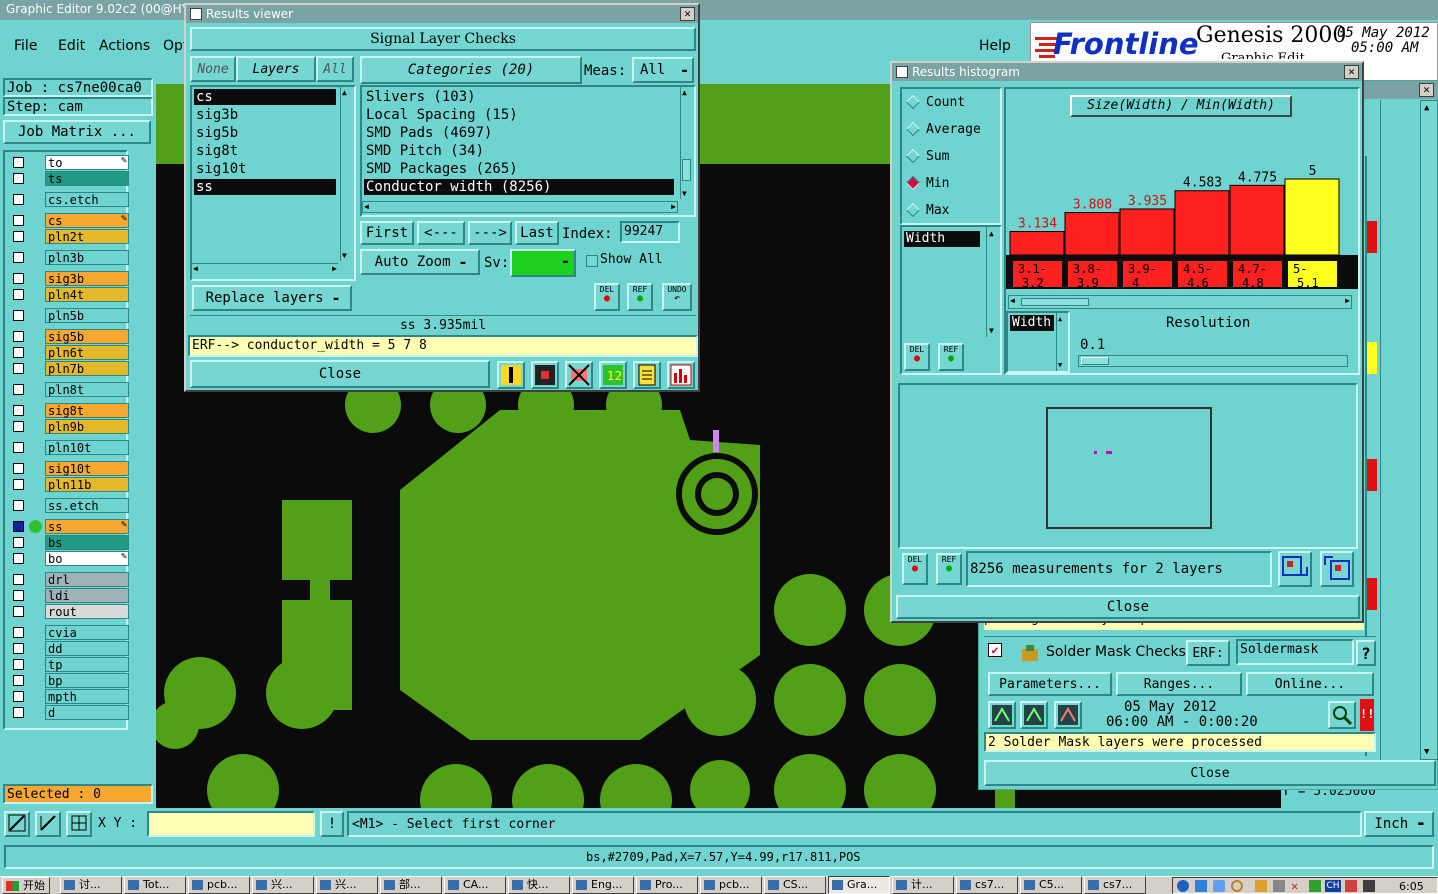  I want to click on erf-field: Soldermask, so click(1295, 652).